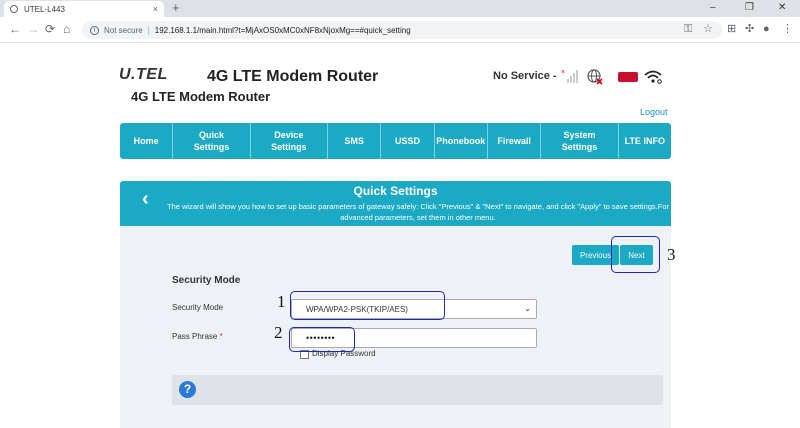 This screenshot has height=428, width=800. What do you see at coordinates (461, 141) in the screenshot?
I see `nav-phonebook: Phonebook` at bounding box center [461, 141].